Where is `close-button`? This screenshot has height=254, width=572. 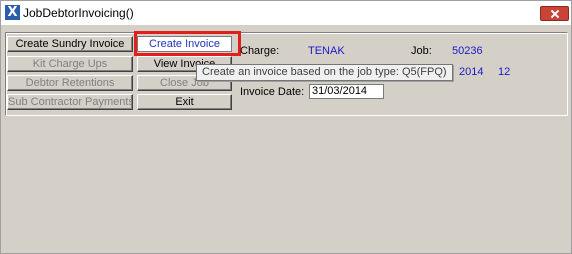
close-button is located at coordinates (554, 13).